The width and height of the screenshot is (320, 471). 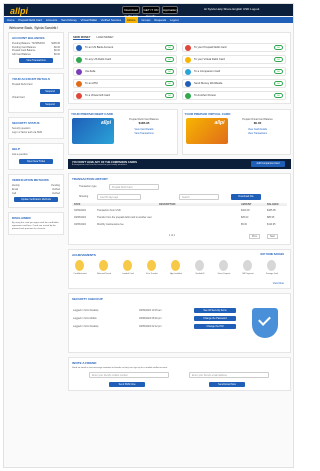 I want to click on nav-item-accounts: Accounts, so click(x=52, y=20).